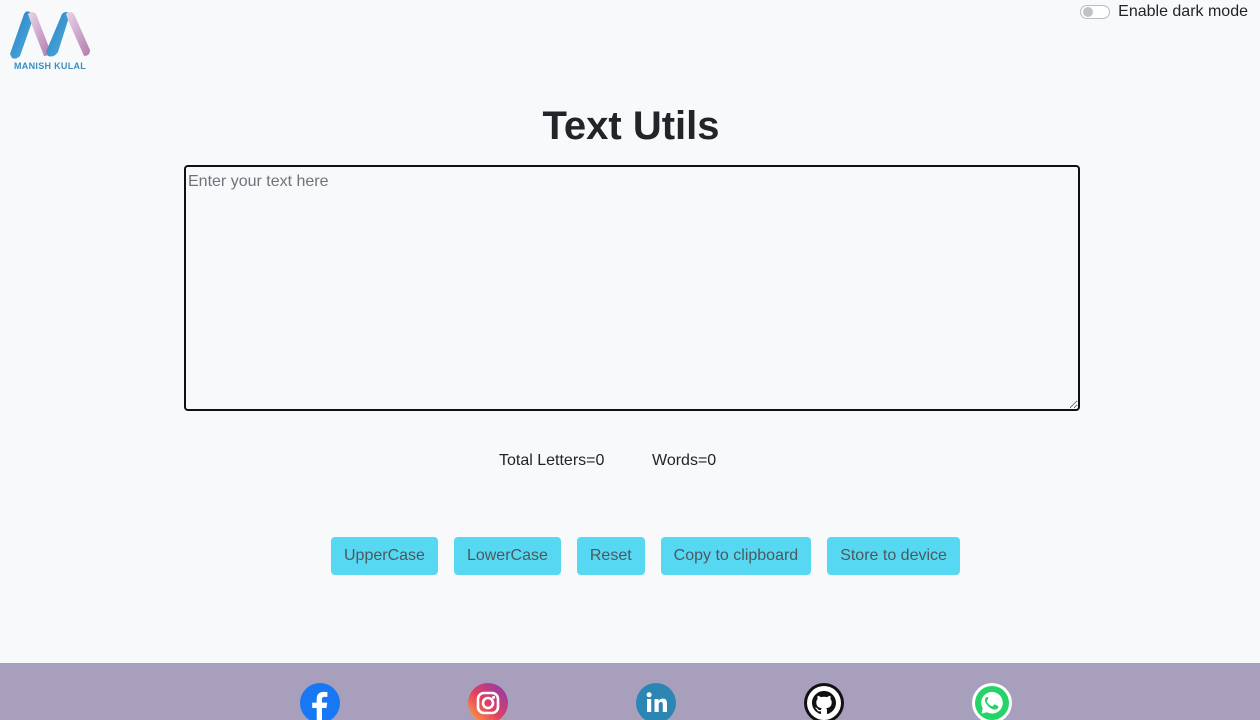 Image resolution: width=1260 pixels, height=720 pixels. What do you see at coordinates (1183, 11) in the screenshot?
I see `dark-mode-label: Enable dark mode` at bounding box center [1183, 11].